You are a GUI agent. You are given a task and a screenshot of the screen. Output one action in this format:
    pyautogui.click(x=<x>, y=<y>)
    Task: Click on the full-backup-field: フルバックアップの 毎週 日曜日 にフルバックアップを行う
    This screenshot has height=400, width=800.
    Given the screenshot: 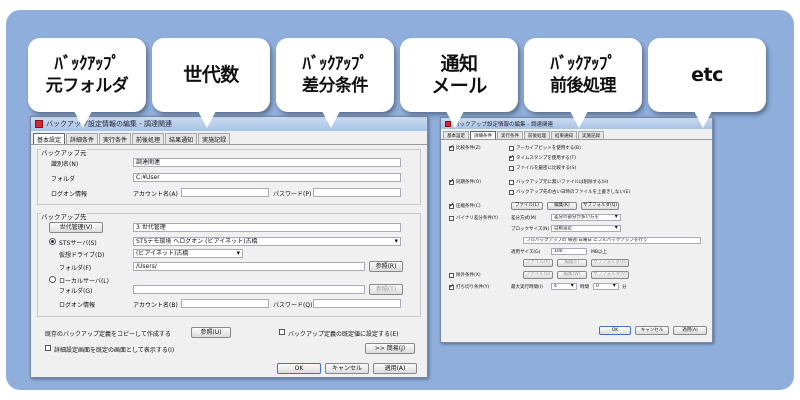 What is the action you would take?
    pyautogui.click(x=612, y=240)
    